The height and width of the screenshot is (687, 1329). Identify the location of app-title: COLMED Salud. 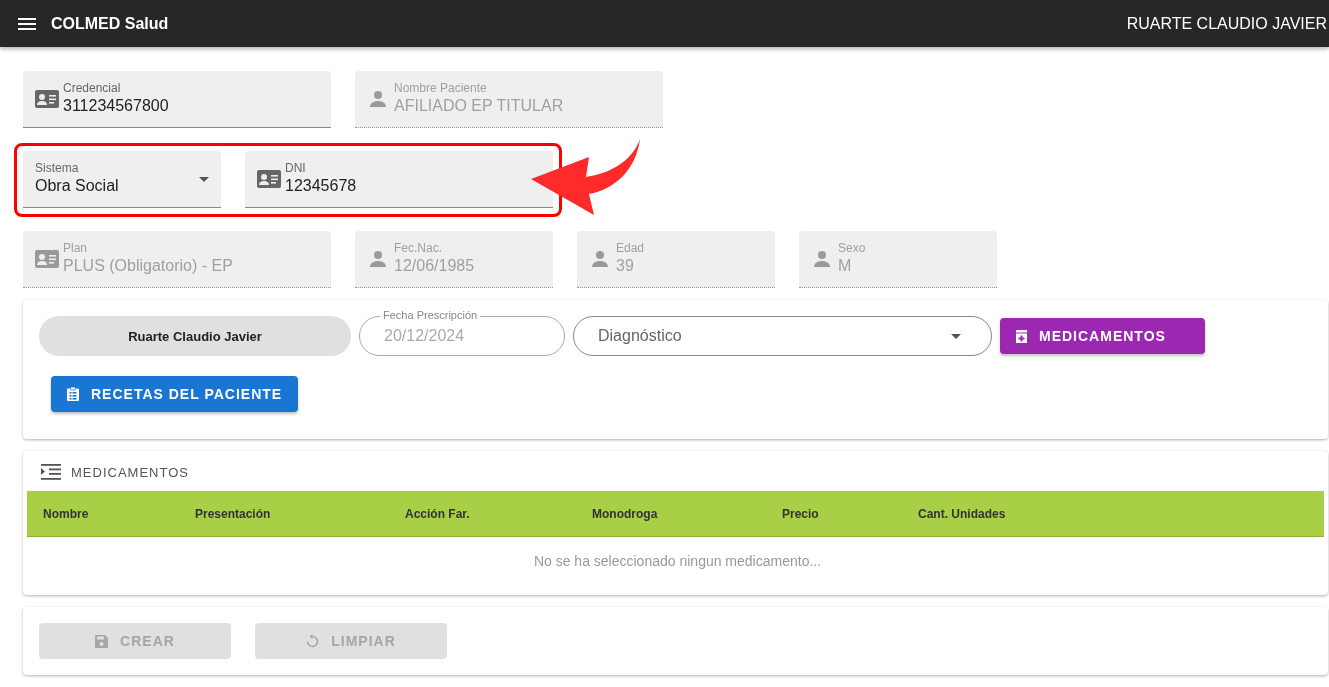
(110, 23).